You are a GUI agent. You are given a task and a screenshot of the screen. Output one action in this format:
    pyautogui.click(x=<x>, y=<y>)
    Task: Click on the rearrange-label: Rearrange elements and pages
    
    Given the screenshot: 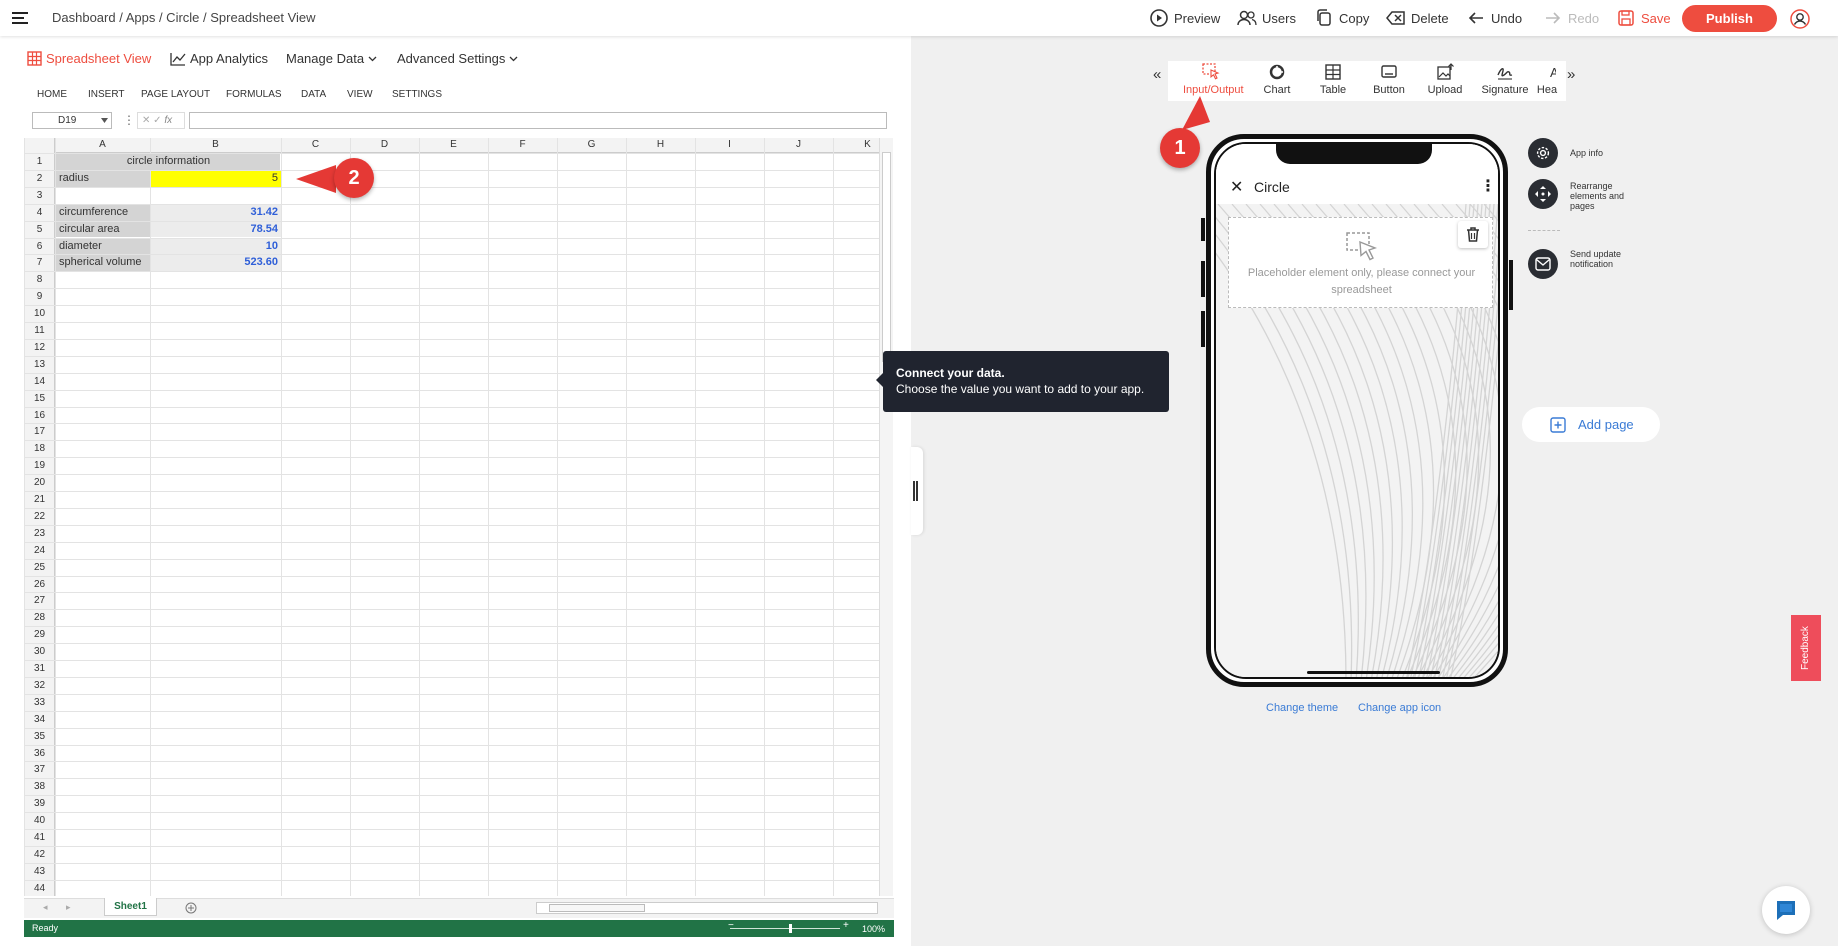 What is the action you would take?
    pyautogui.click(x=1597, y=196)
    